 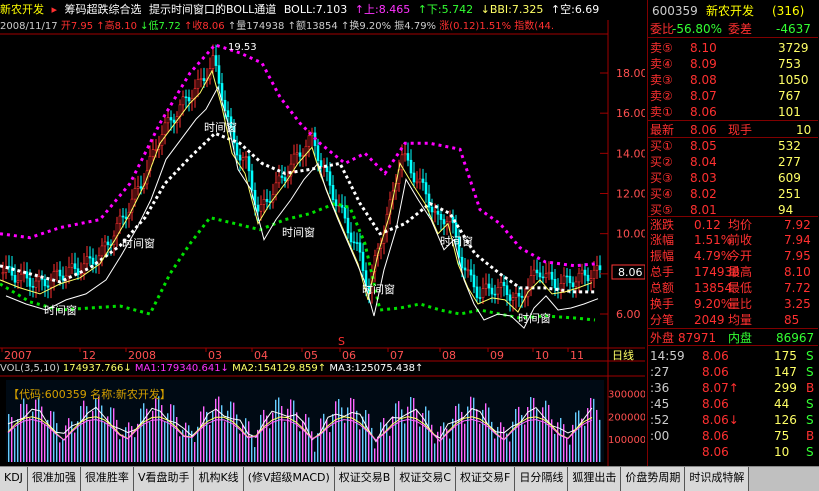 What do you see at coordinates (660, 388) in the screenshot?
I see `tick-time: :36` at bounding box center [660, 388].